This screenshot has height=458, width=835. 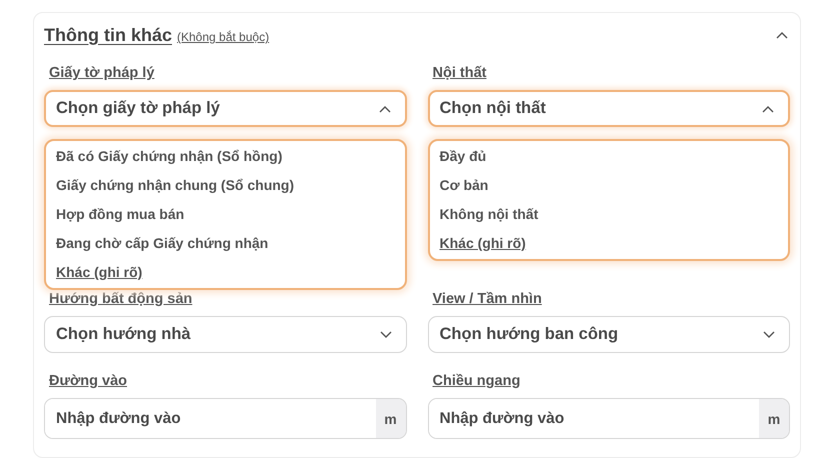 What do you see at coordinates (88, 381) in the screenshot?
I see `field-label: Đường vào` at bounding box center [88, 381].